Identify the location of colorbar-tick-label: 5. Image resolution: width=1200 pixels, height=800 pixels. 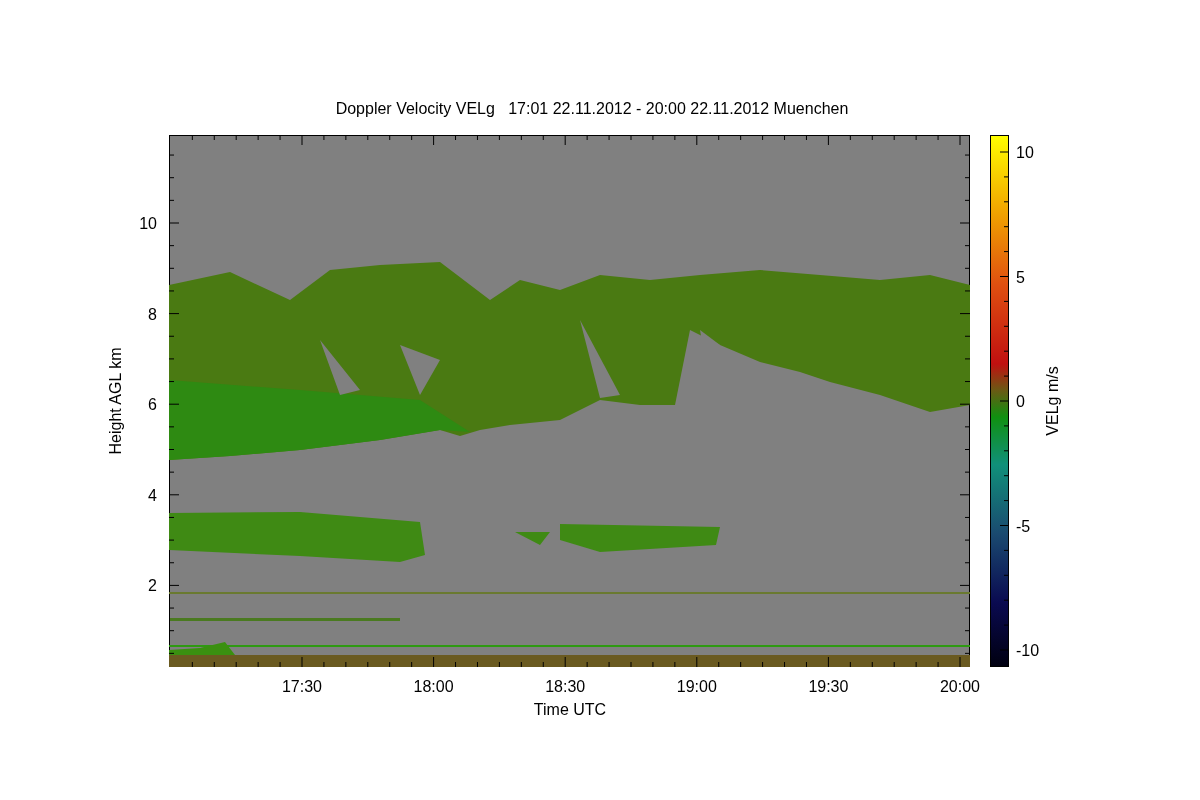
(1020, 277).